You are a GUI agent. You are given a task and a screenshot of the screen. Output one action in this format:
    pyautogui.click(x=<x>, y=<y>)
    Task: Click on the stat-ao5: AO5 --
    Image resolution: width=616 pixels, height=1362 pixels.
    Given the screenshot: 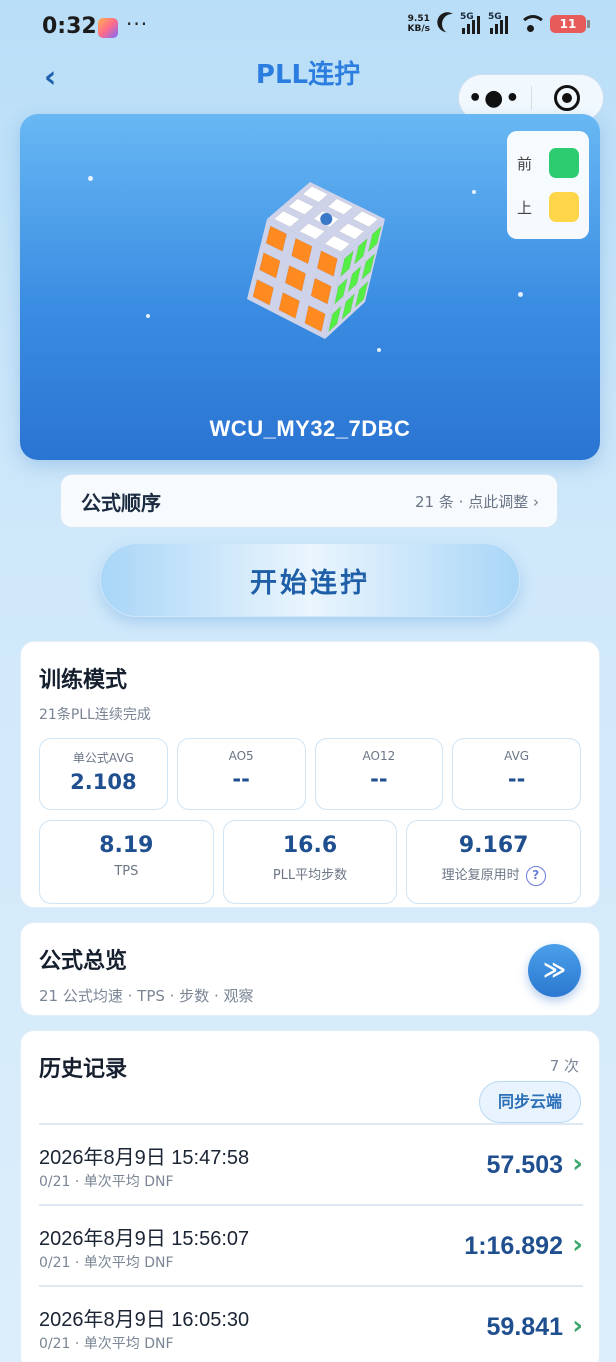 What is the action you would take?
    pyautogui.click(x=241, y=774)
    